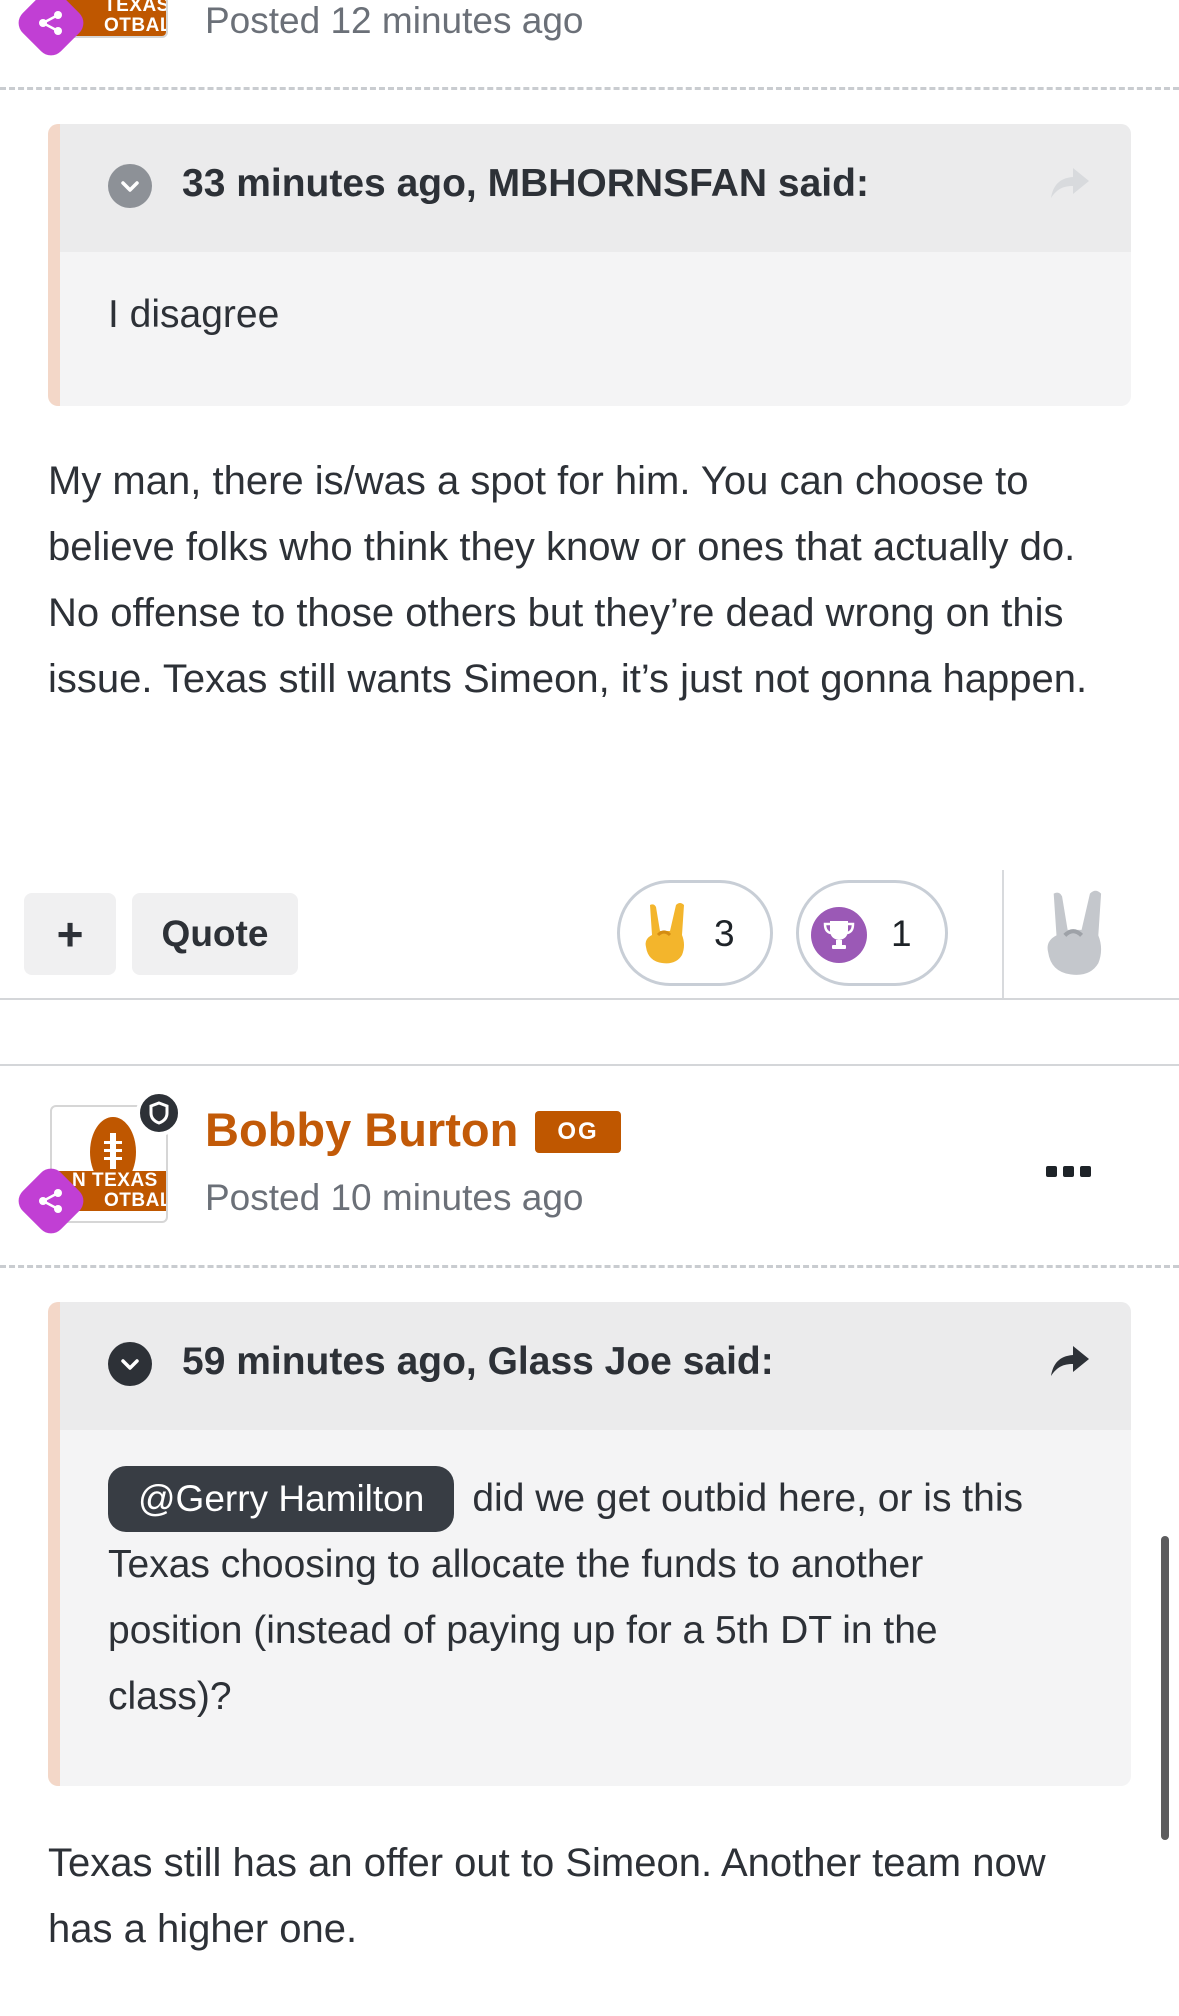 The image size is (1179, 2016). What do you see at coordinates (872, 933) in the screenshot?
I see `reaction-trophy-pill: 1` at bounding box center [872, 933].